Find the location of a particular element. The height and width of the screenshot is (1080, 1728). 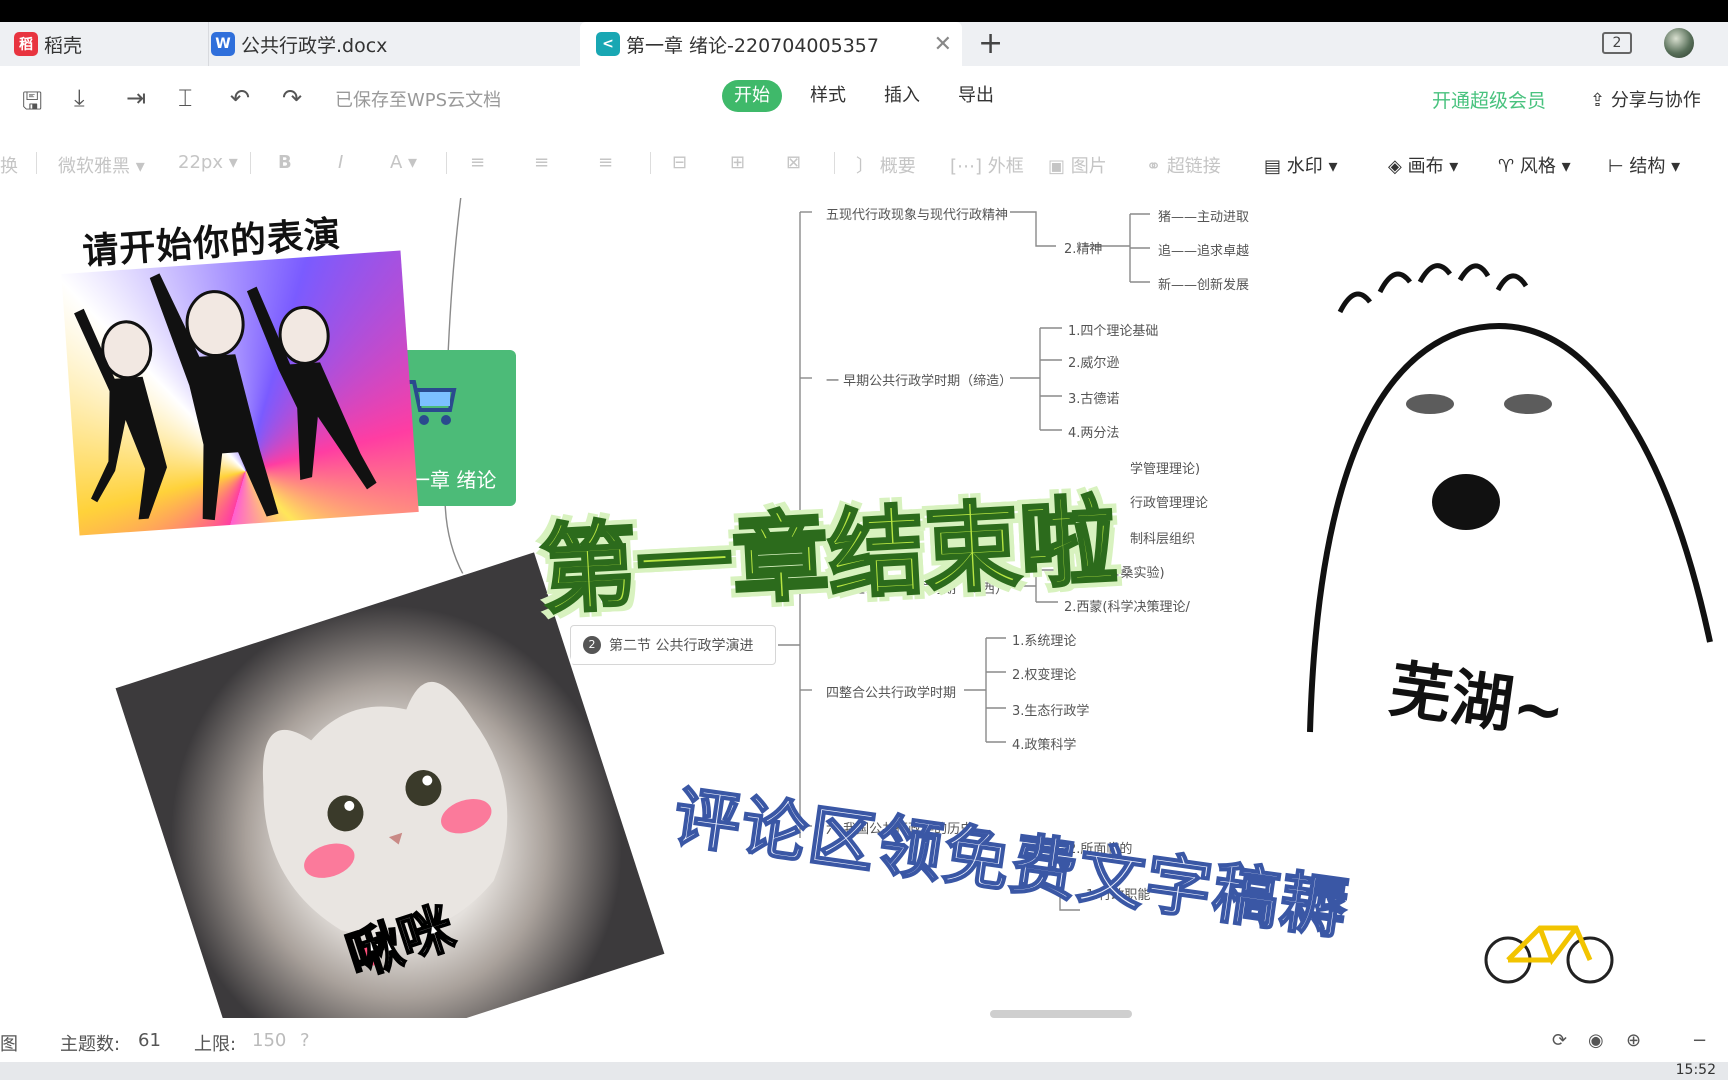

section2-node: 2 第二节 公共行政学演进 is located at coordinates (673, 645).